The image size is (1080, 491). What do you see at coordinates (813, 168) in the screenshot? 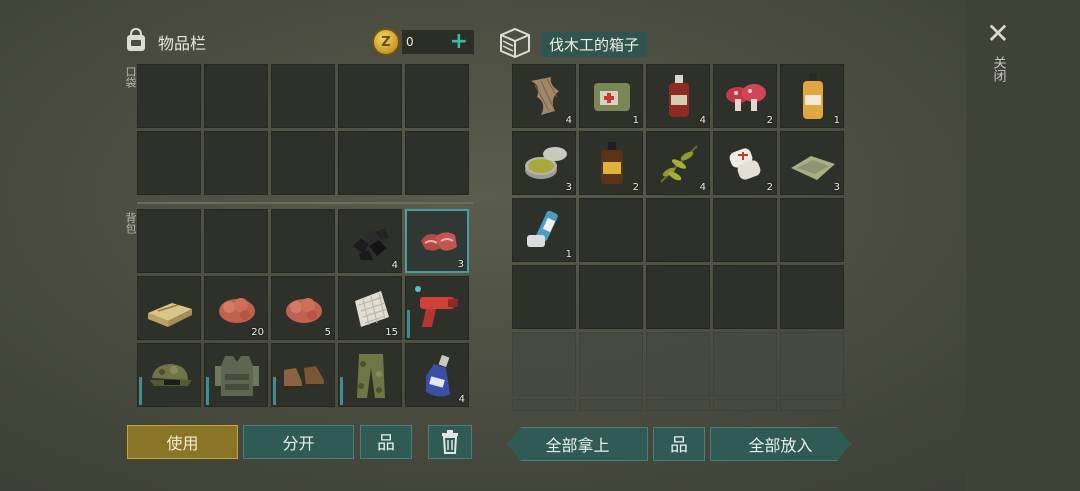
I see `cloth-rag-icon` at bounding box center [813, 168].